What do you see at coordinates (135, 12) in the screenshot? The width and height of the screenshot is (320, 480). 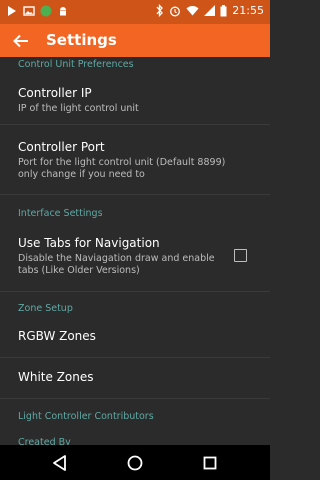 I see `status-bar: 21:55` at bounding box center [135, 12].